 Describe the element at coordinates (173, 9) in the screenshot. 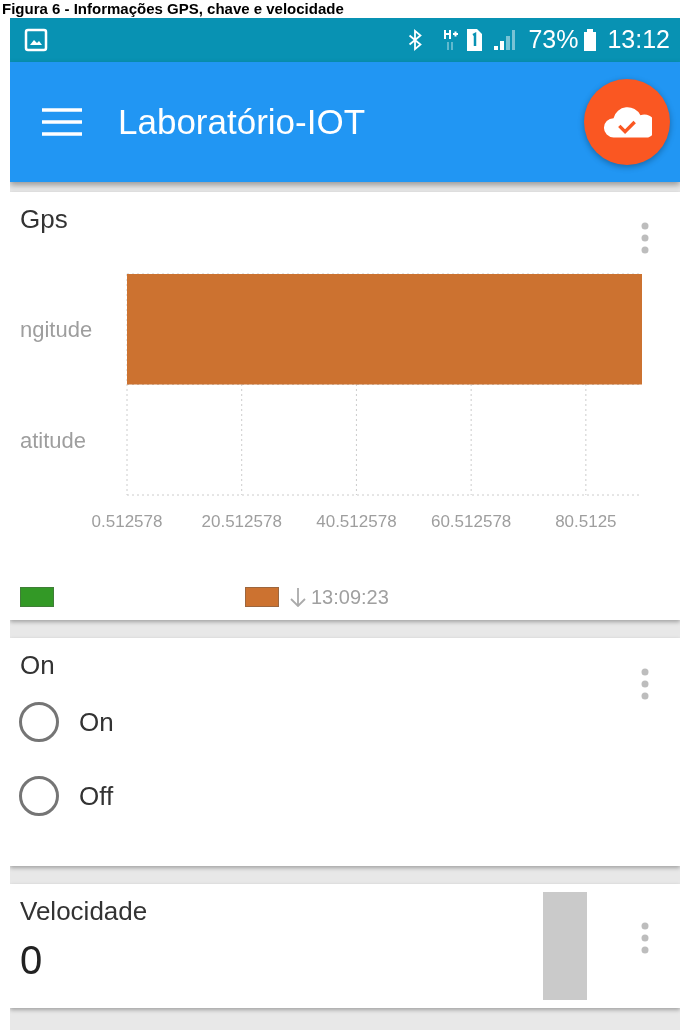

I see `figure-caption: Figura 6 - Informações GPS, chave e velocidade` at that location.